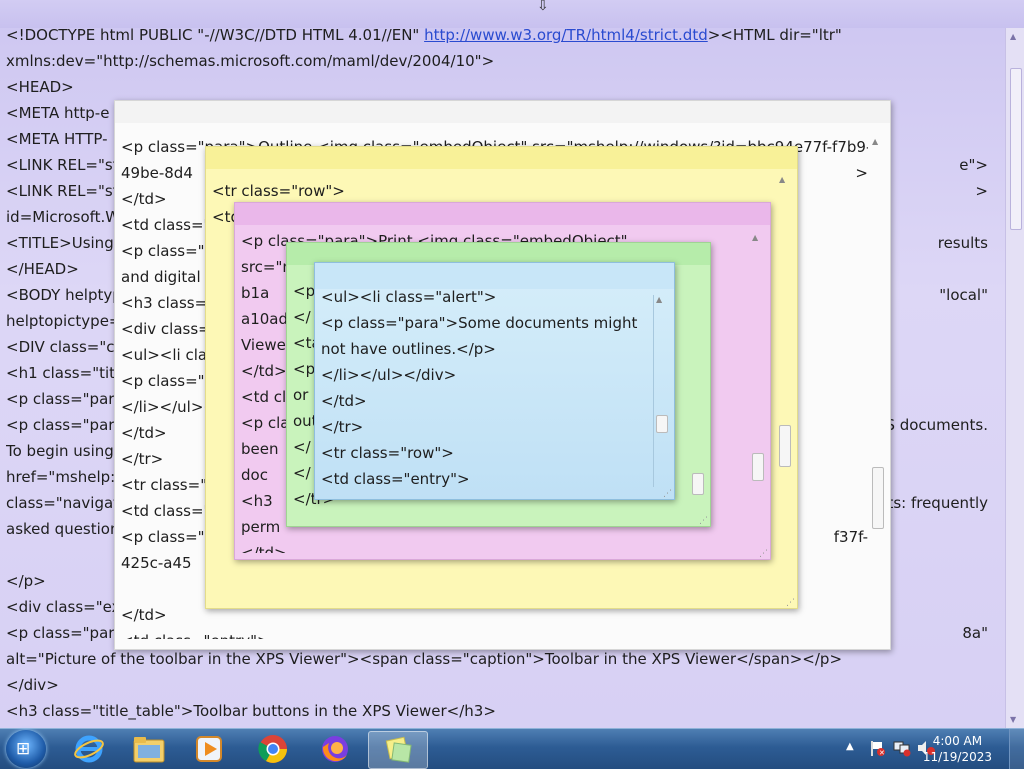 The height and width of the screenshot is (769, 1024). What do you see at coordinates (168, 303) in the screenshot?
I see `note-line: <h3 class="` at bounding box center [168, 303].